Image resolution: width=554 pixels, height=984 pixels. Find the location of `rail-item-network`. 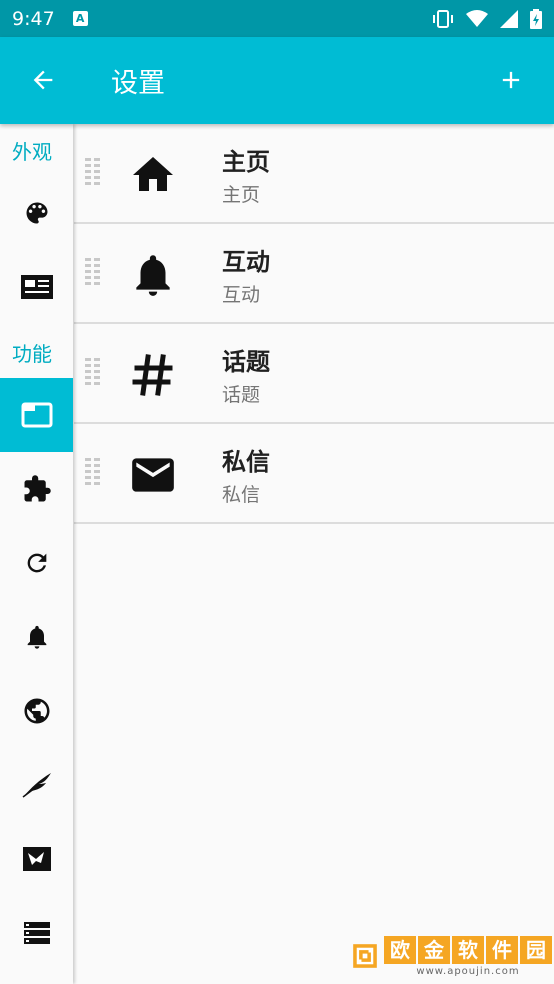

rail-item-network is located at coordinates (36, 711).